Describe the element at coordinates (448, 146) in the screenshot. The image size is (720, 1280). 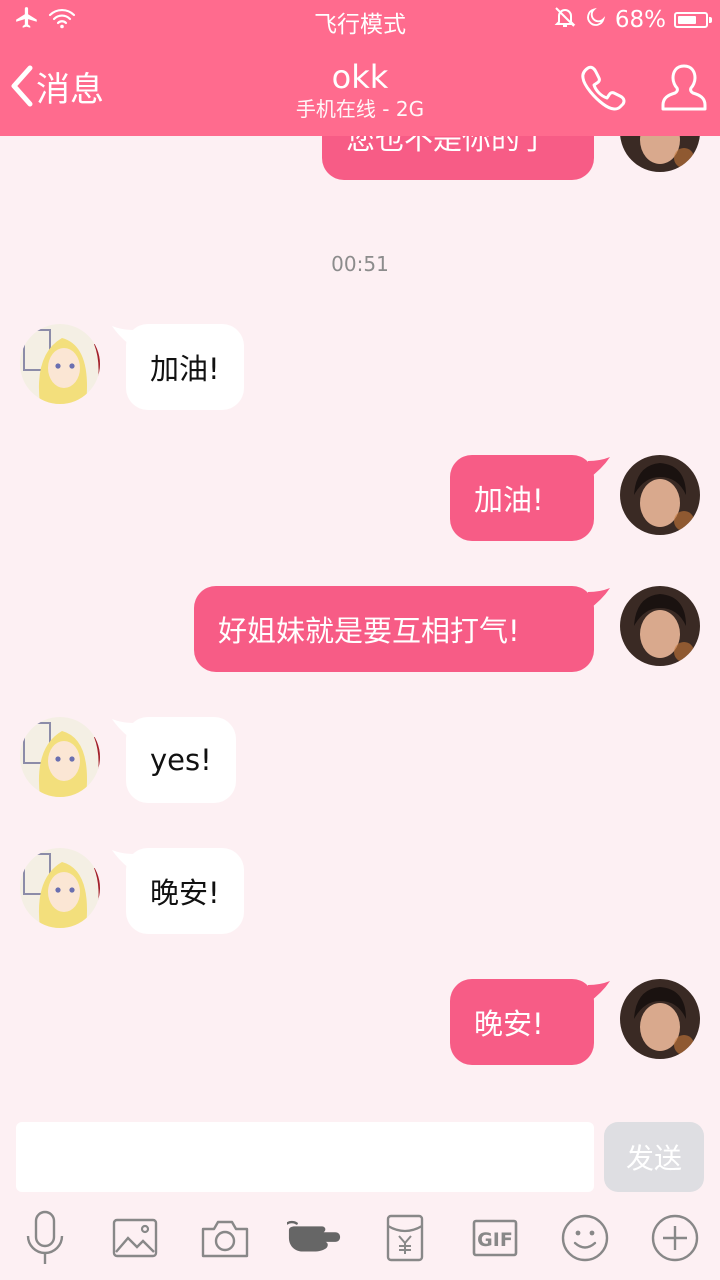
I see `message-text: 您也不是你的了` at that location.